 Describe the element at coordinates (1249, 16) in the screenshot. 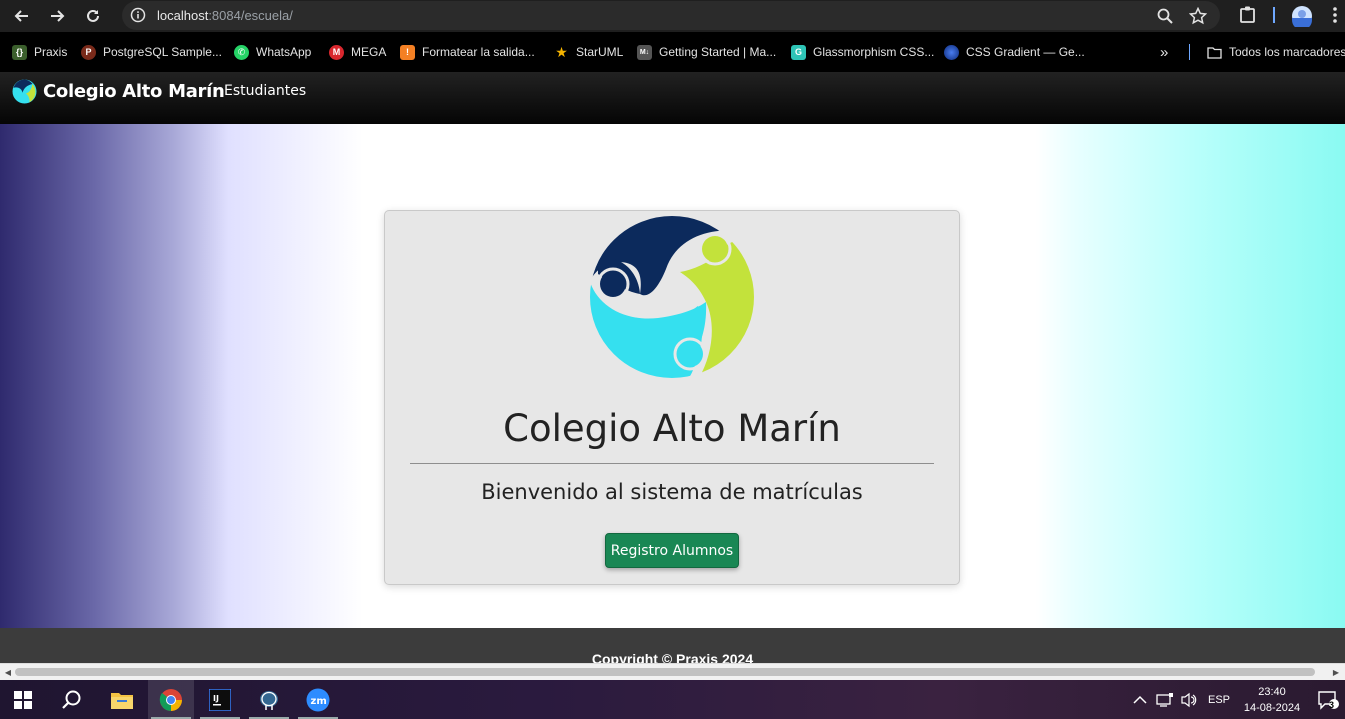

I see `extensions-icon` at that location.